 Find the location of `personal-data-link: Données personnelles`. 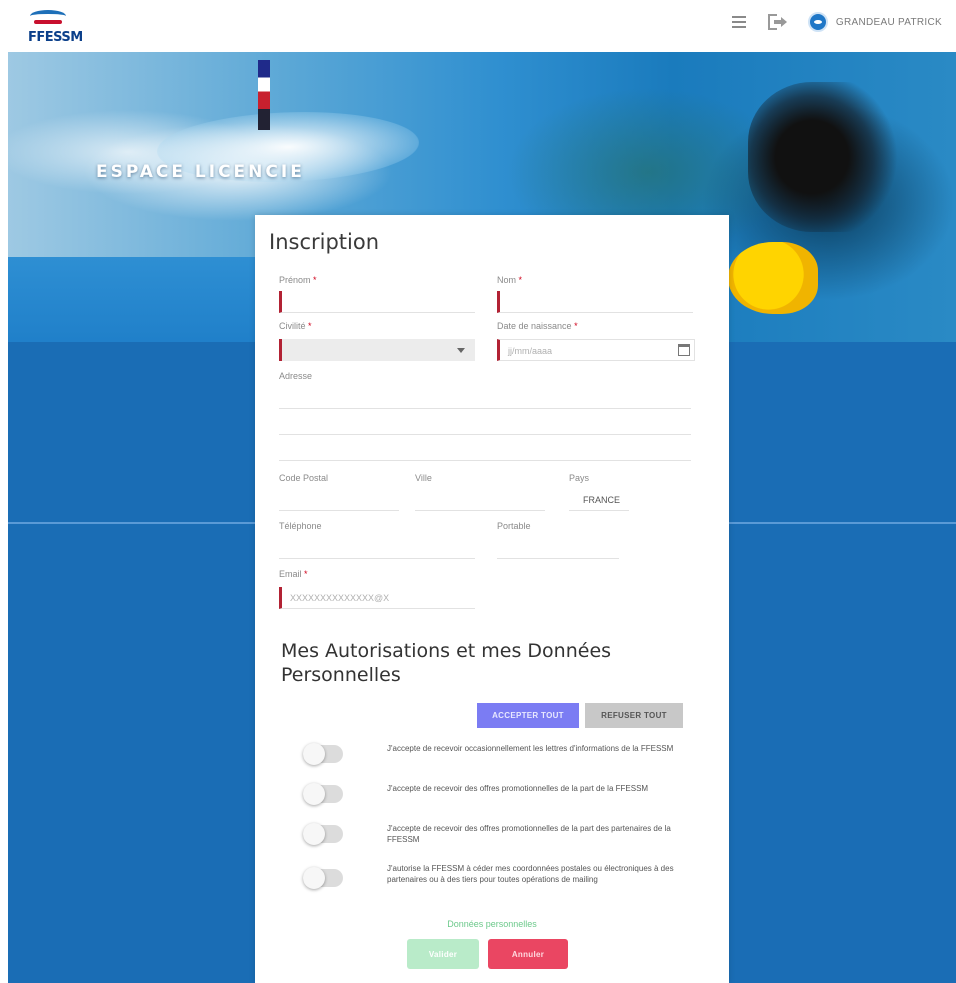

personal-data-link: Données personnelles is located at coordinates (492, 924).